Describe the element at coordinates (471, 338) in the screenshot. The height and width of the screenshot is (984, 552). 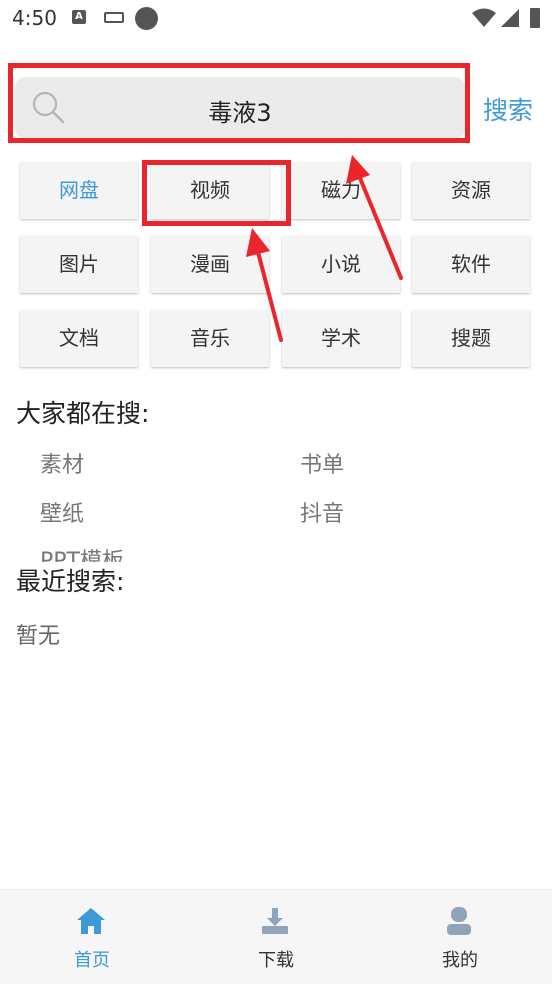
I see `category-question: 搜题` at that location.